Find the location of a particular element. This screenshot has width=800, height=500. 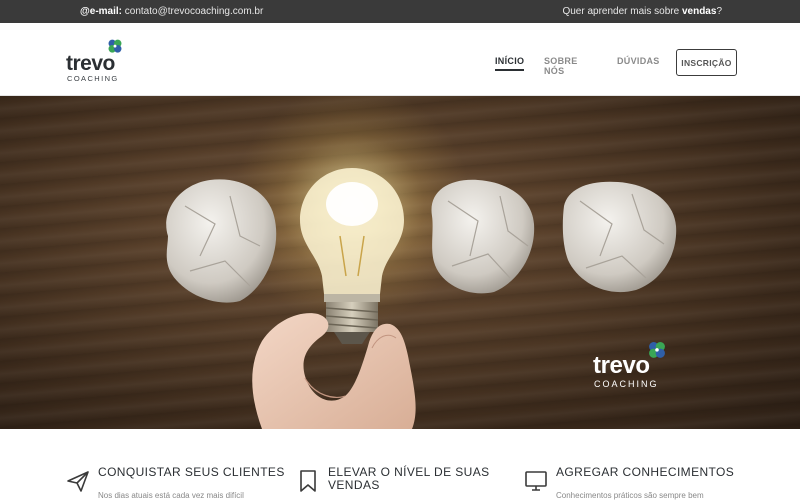

feature-text: Conhecimentos práticos são sempre bem is located at coordinates (630, 495).